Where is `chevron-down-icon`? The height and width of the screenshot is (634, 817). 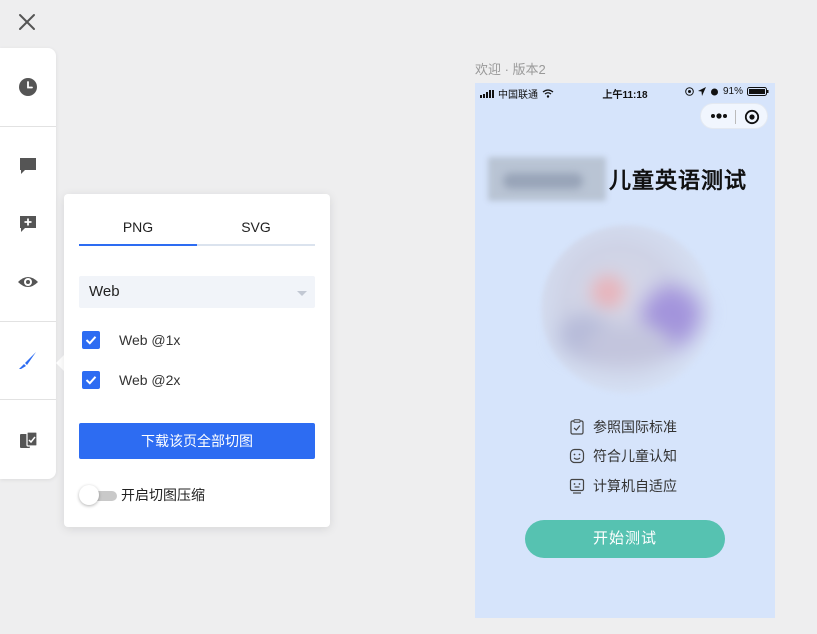
chevron-down-icon is located at coordinates (302, 293).